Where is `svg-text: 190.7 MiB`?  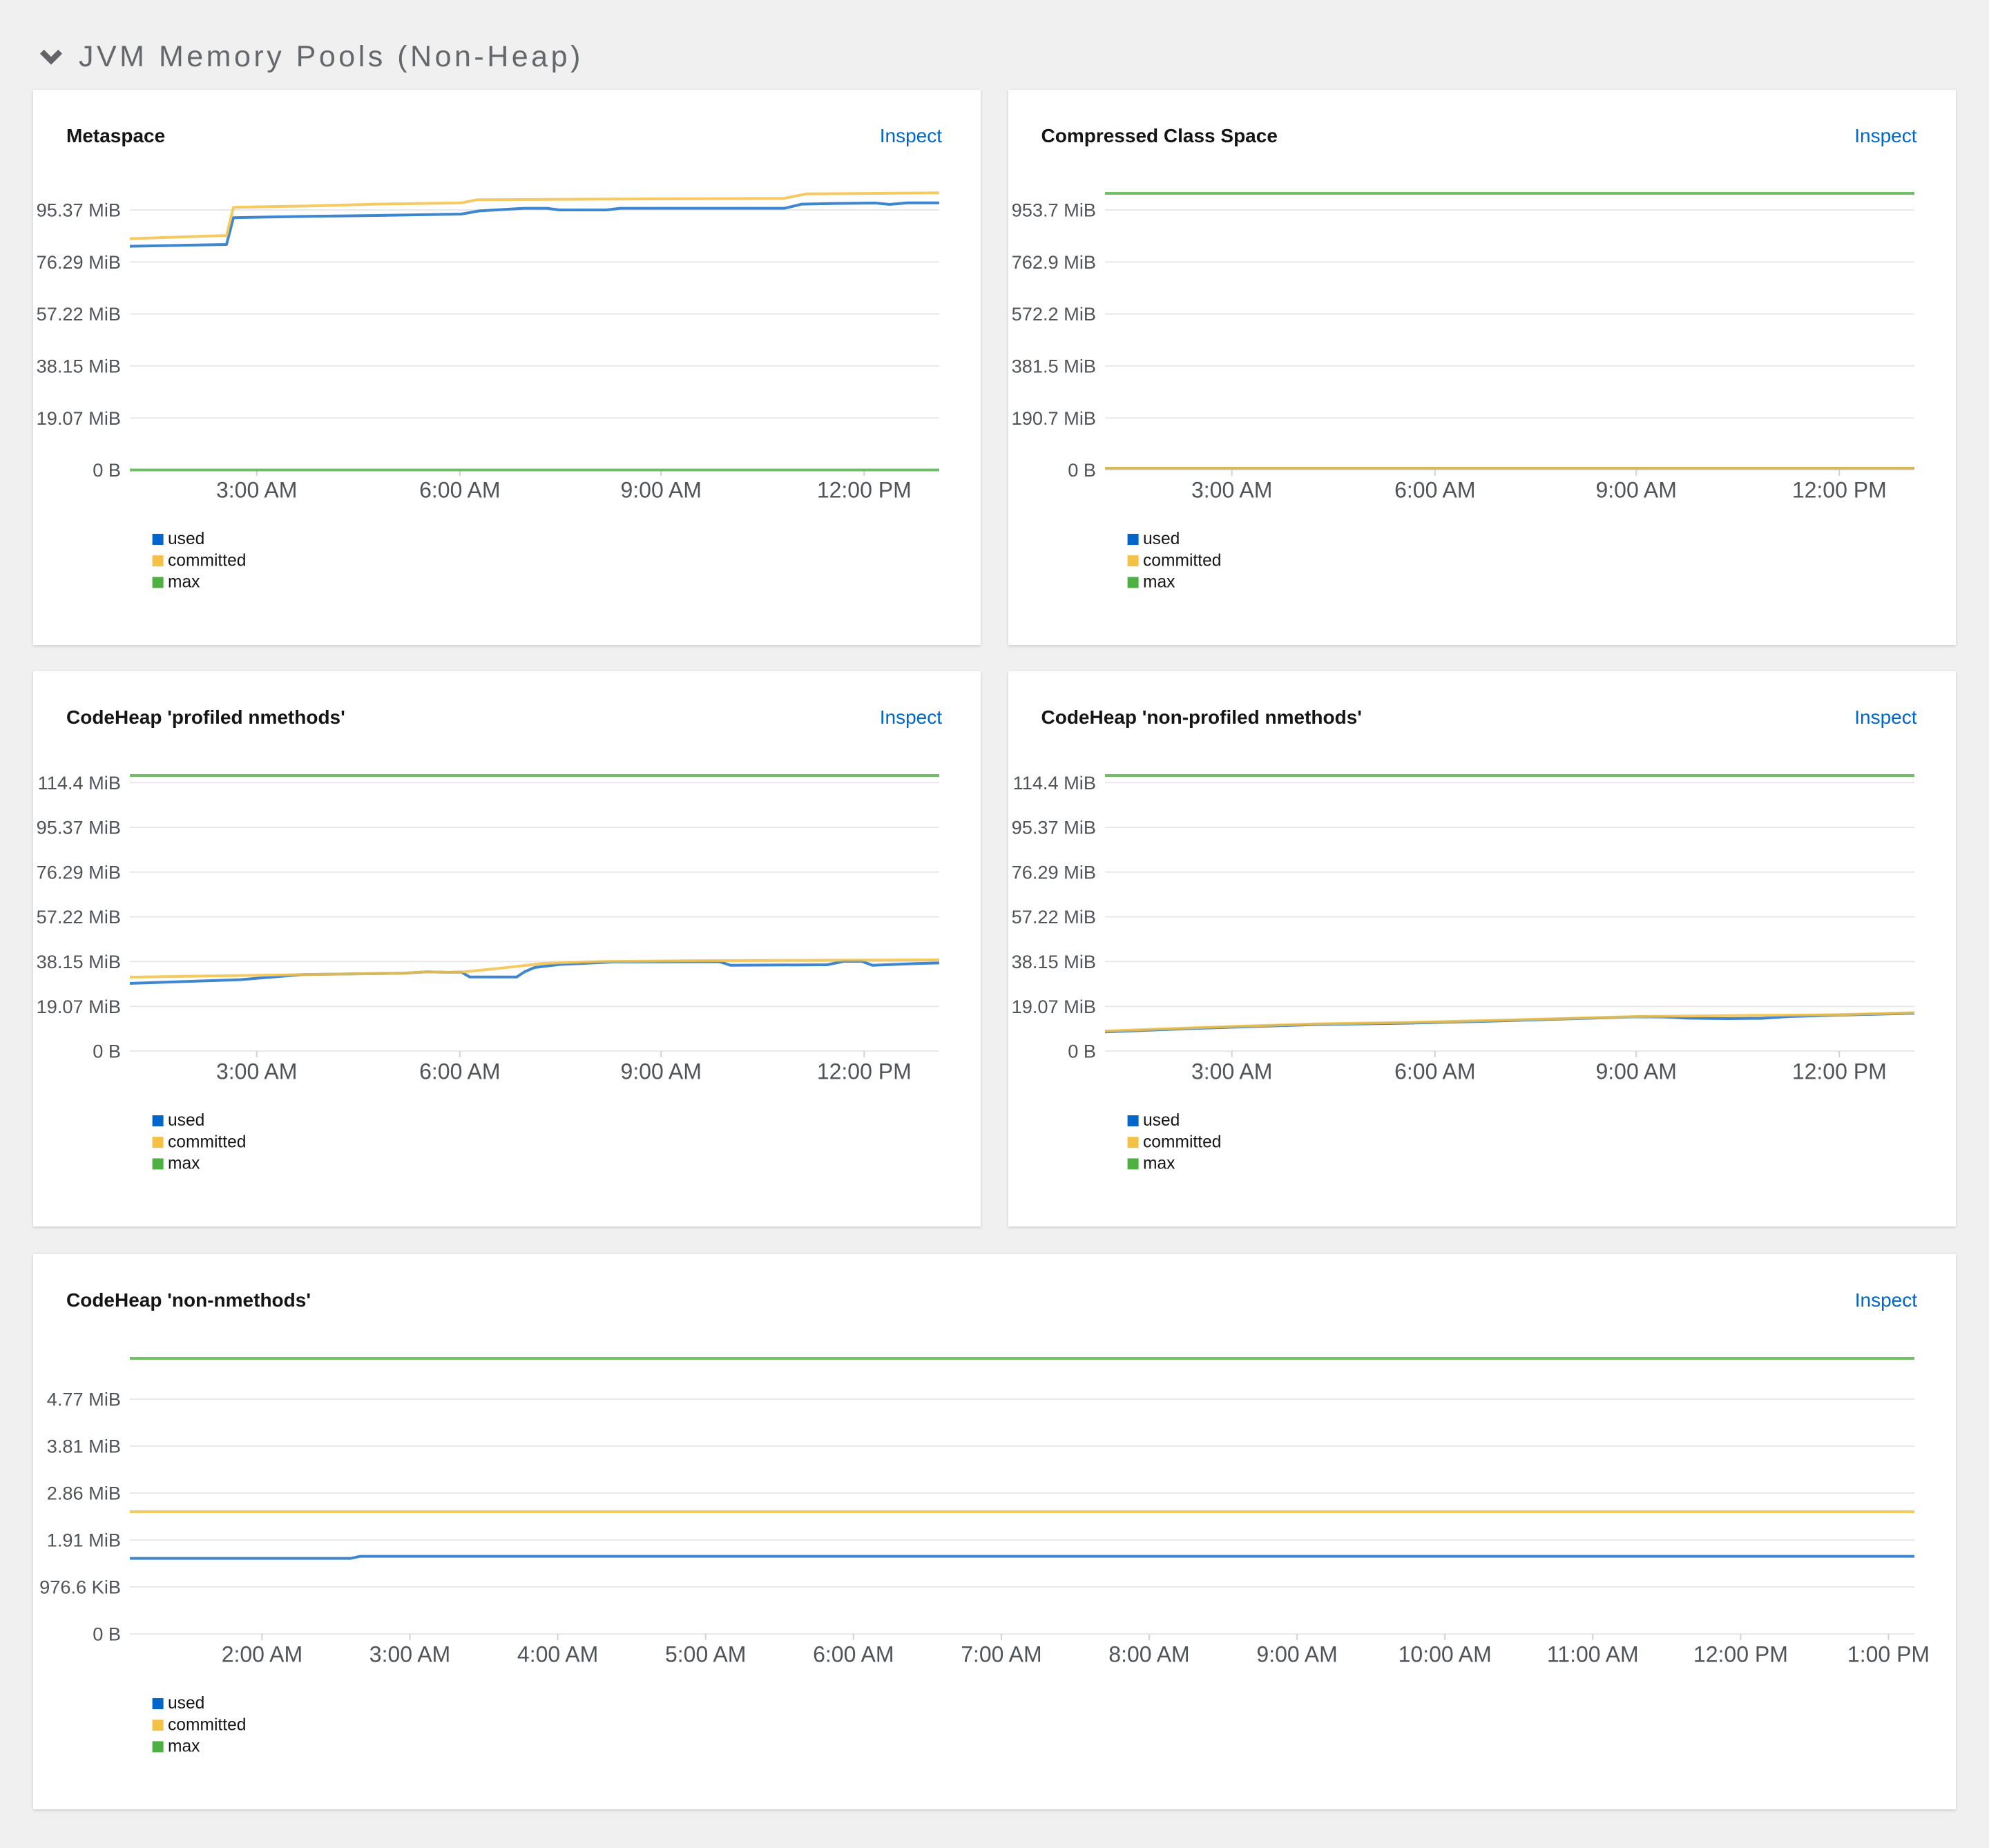 svg-text: 190.7 MiB is located at coordinates (1053, 417).